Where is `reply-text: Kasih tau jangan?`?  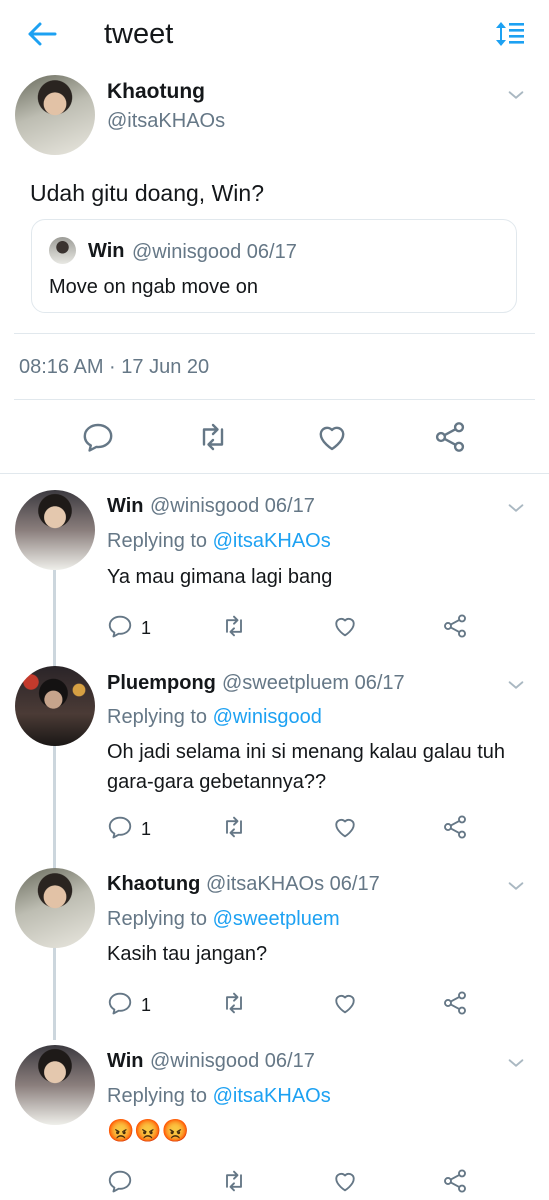 reply-text: Kasih tau jangan? is located at coordinates (187, 954).